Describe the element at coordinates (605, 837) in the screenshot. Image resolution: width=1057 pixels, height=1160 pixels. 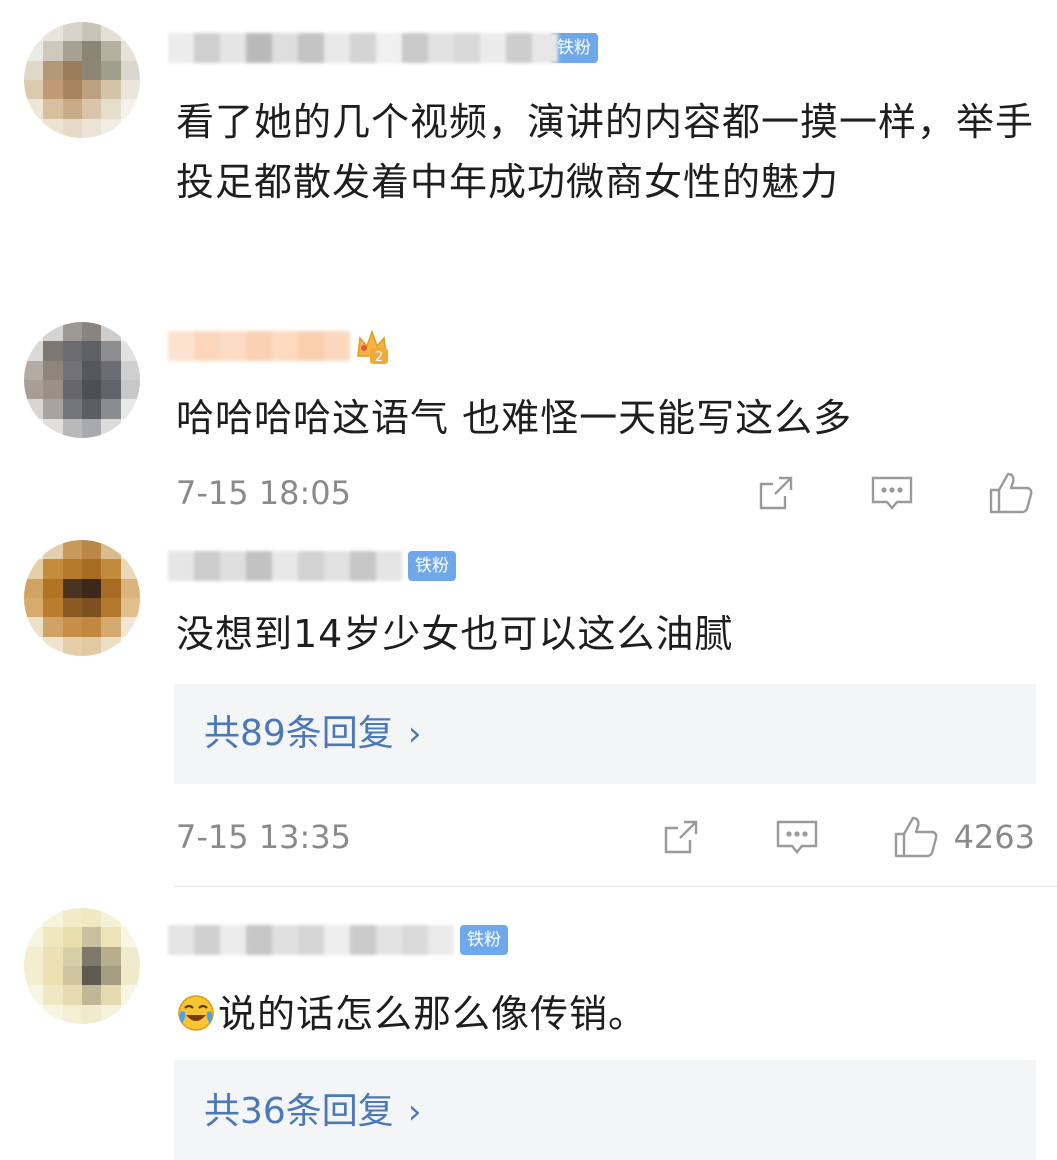
I see `comment-meta: 7-15 13:35 4263` at that location.